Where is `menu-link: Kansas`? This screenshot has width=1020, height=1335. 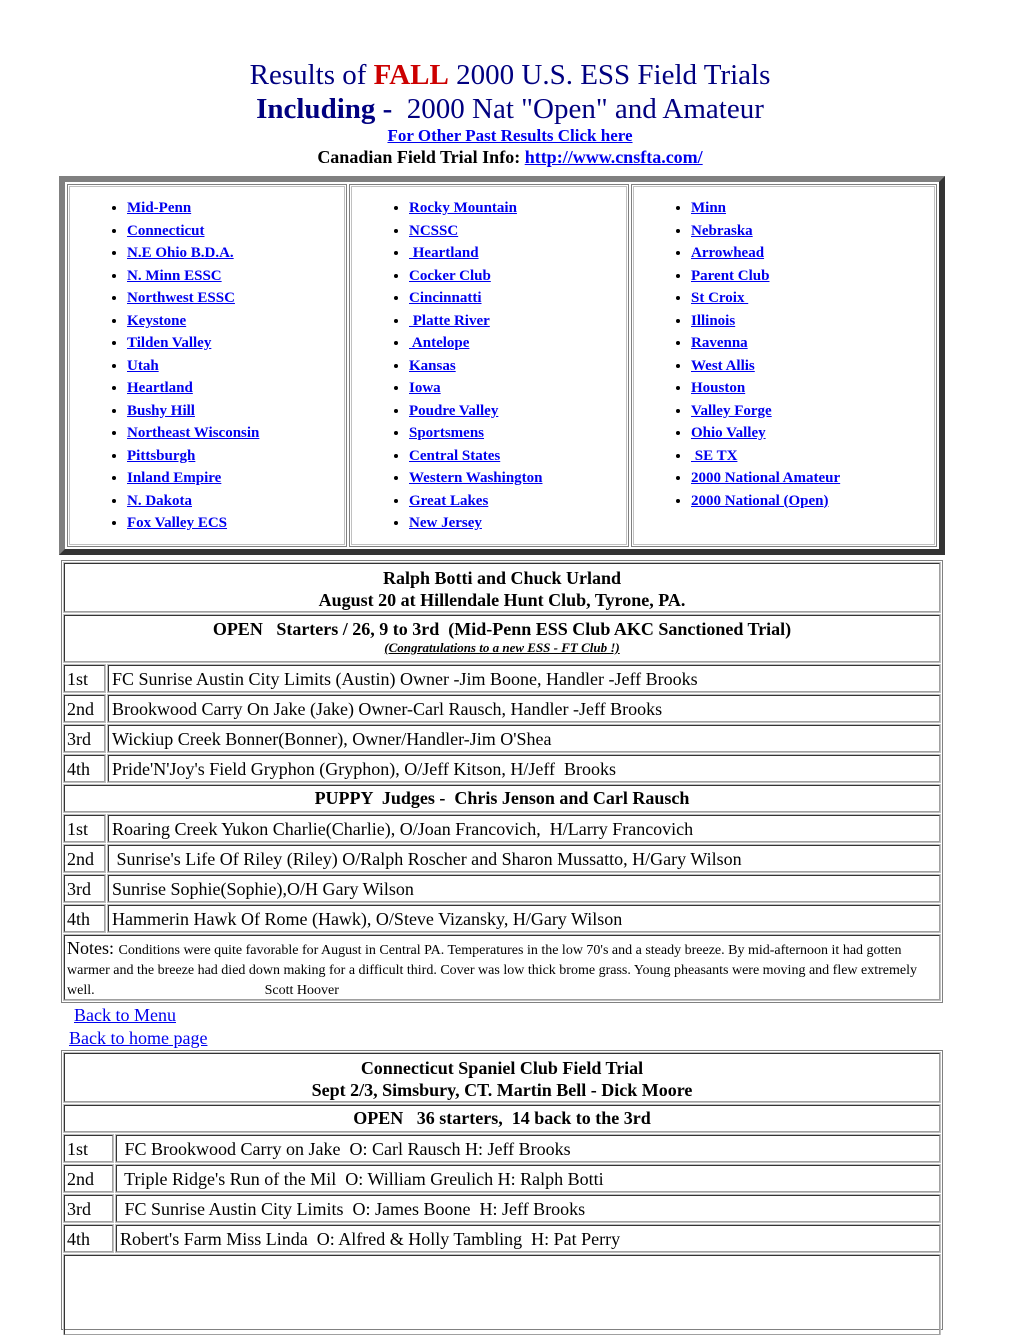 menu-link: Kansas is located at coordinates (432, 366).